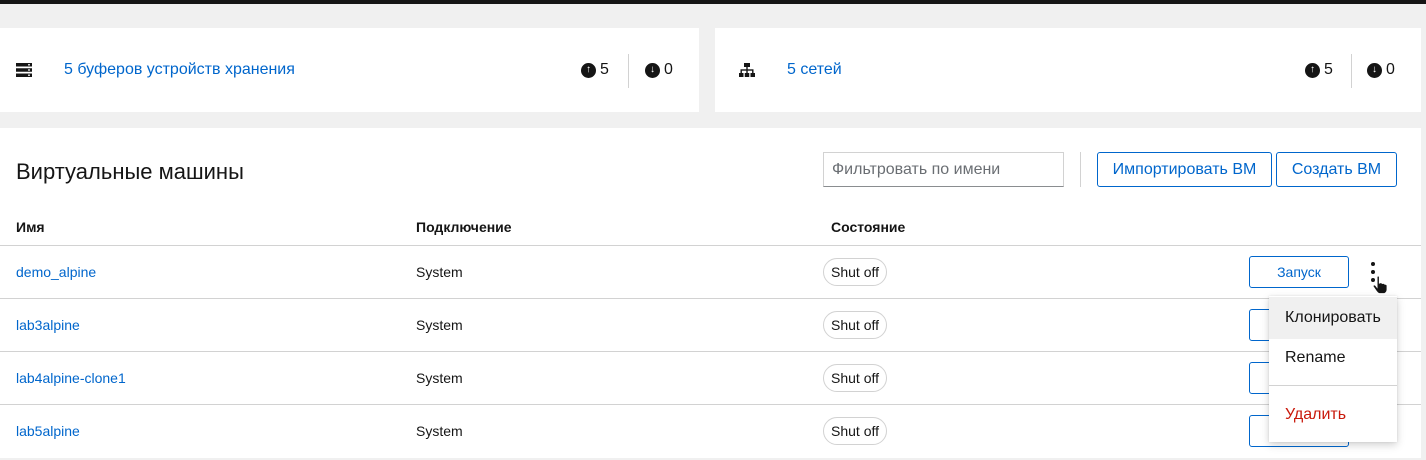 Image resolution: width=1426 pixels, height=460 pixels. I want to click on top-bar, so click(713, 2).